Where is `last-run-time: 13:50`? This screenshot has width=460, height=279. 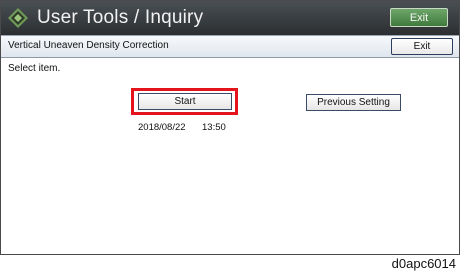 last-run-time: 13:50 is located at coordinates (214, 127).